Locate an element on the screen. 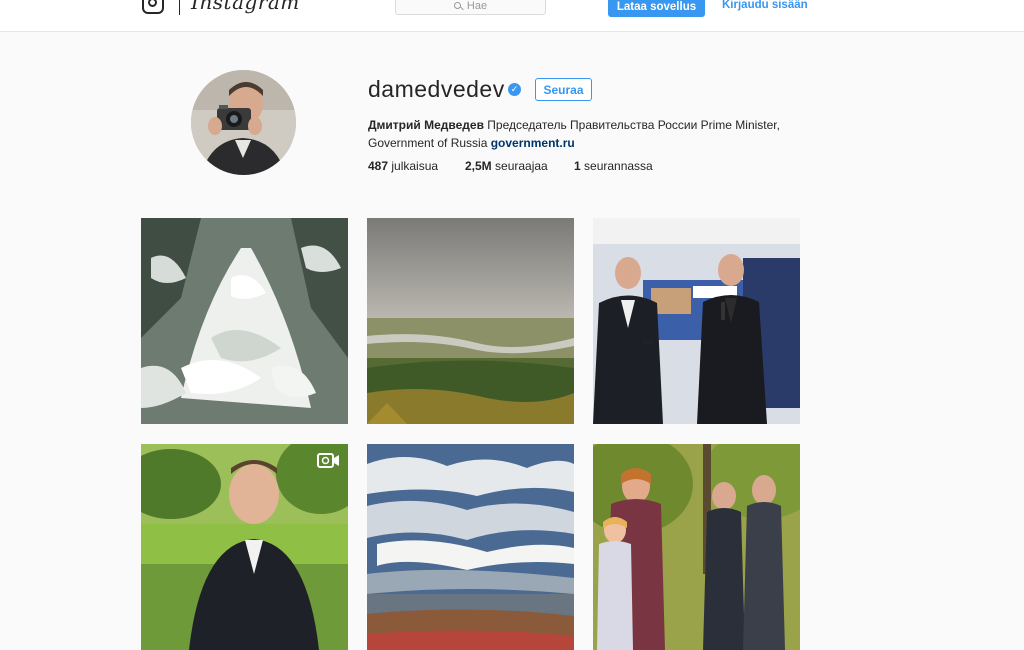 This screenshot has width=1024, height=650. posts-label: julkaisua is located at coordinates (413, 166).